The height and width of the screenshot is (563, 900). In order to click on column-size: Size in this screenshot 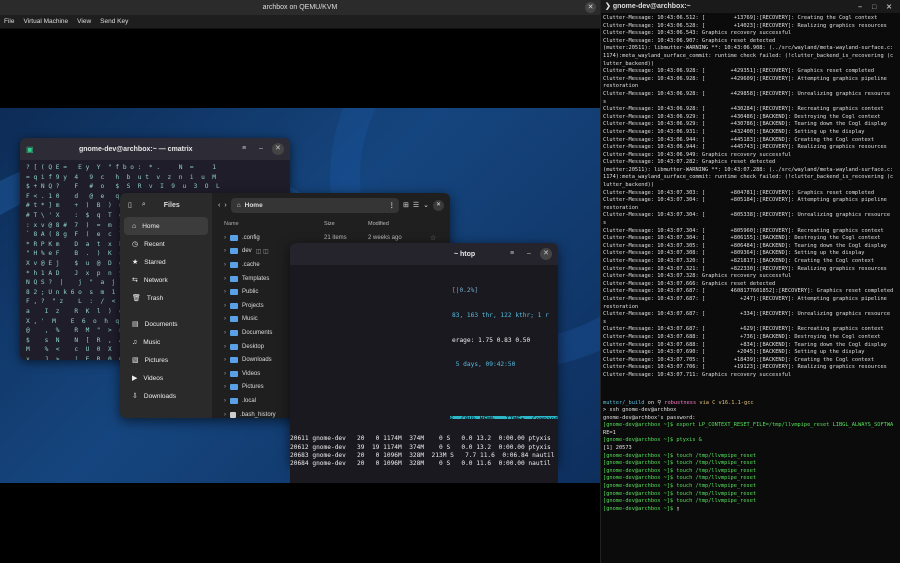, I will do `click(346, 224)`.